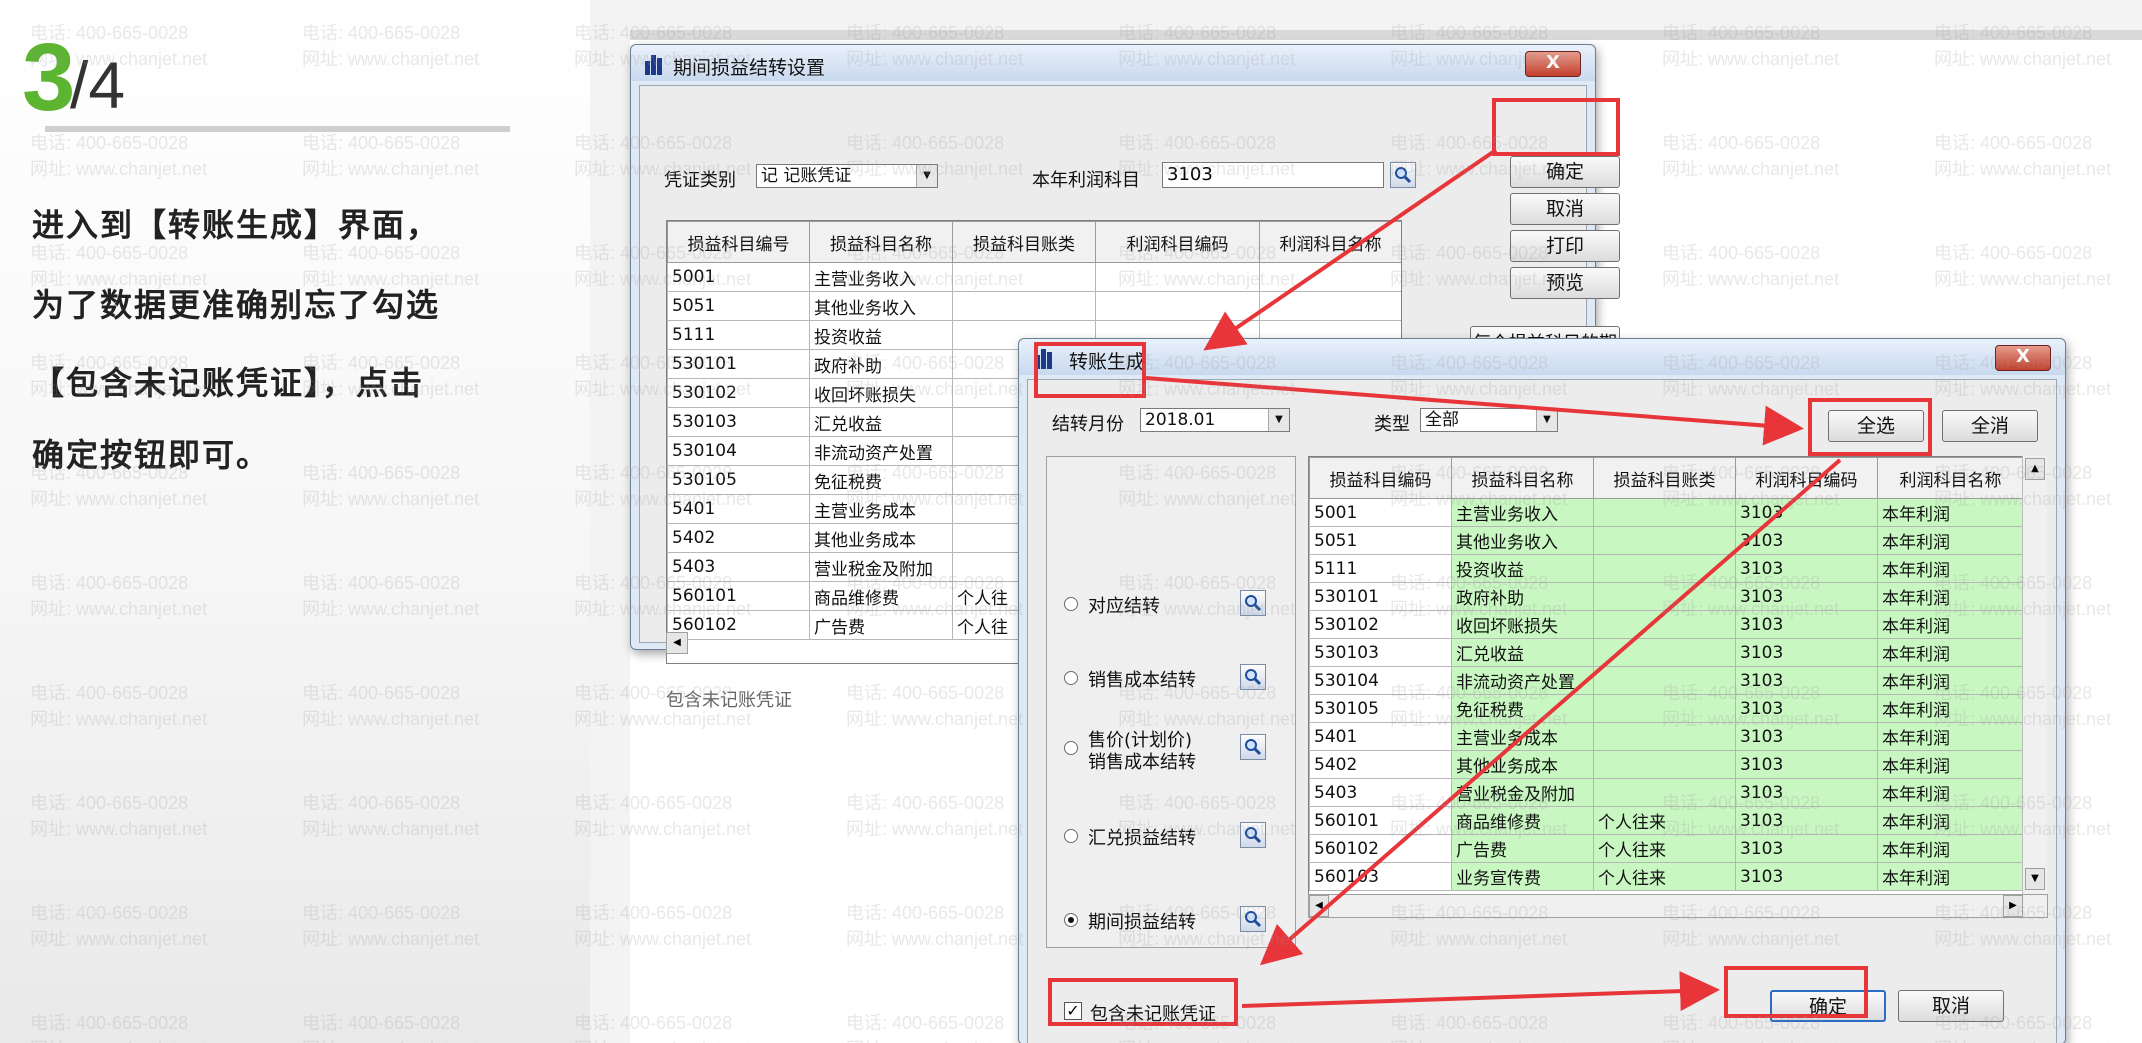  Describe the element at coordinates (1350, 249) in the screenshot. I see `arrow-to-transfer-dialog` at that location.